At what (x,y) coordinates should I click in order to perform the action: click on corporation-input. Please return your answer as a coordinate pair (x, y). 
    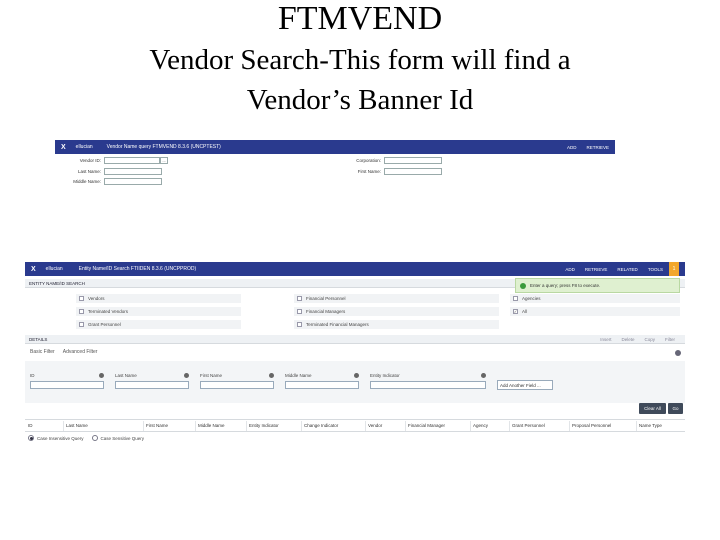
    Looking at the image, I should click on (413, 160).